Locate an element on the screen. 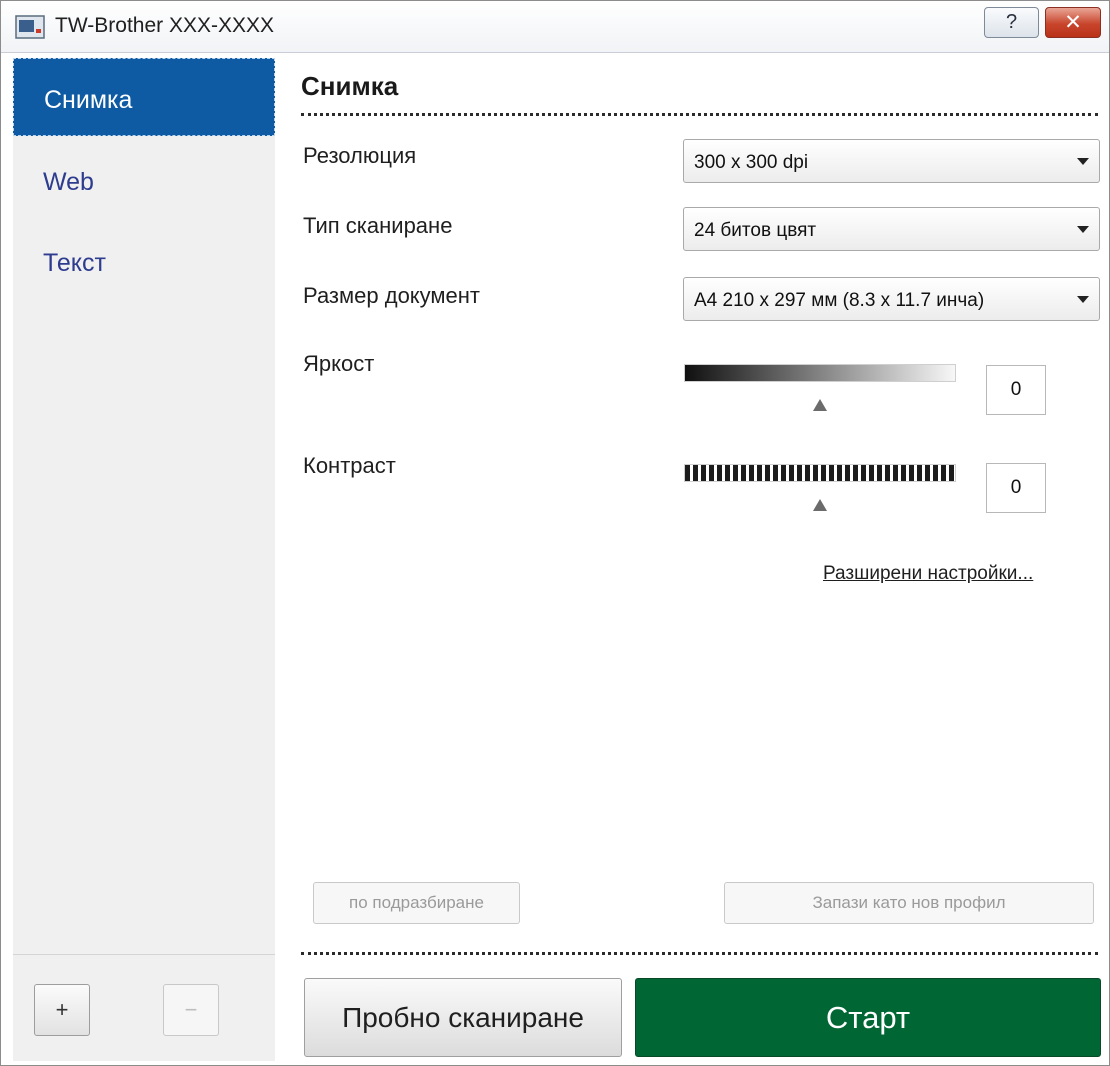  document-size-select: A4 210 x 297 мм (8.3 x 11.7 инча) is located at coordinates (891, 299).